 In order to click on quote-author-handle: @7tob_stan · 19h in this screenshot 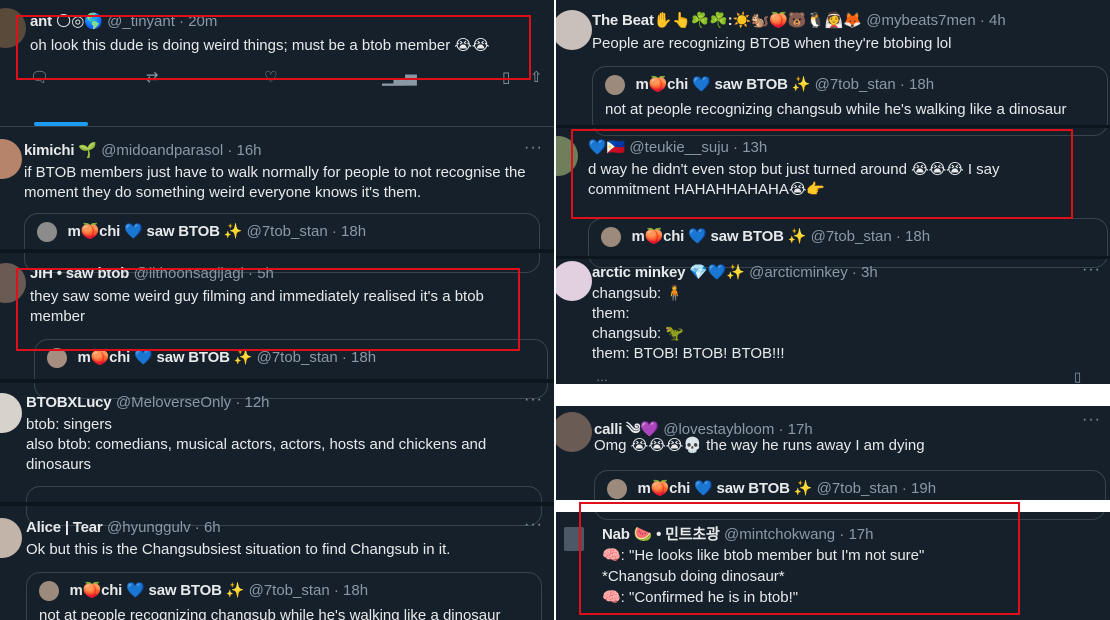, I will do `click(876, 489)`.